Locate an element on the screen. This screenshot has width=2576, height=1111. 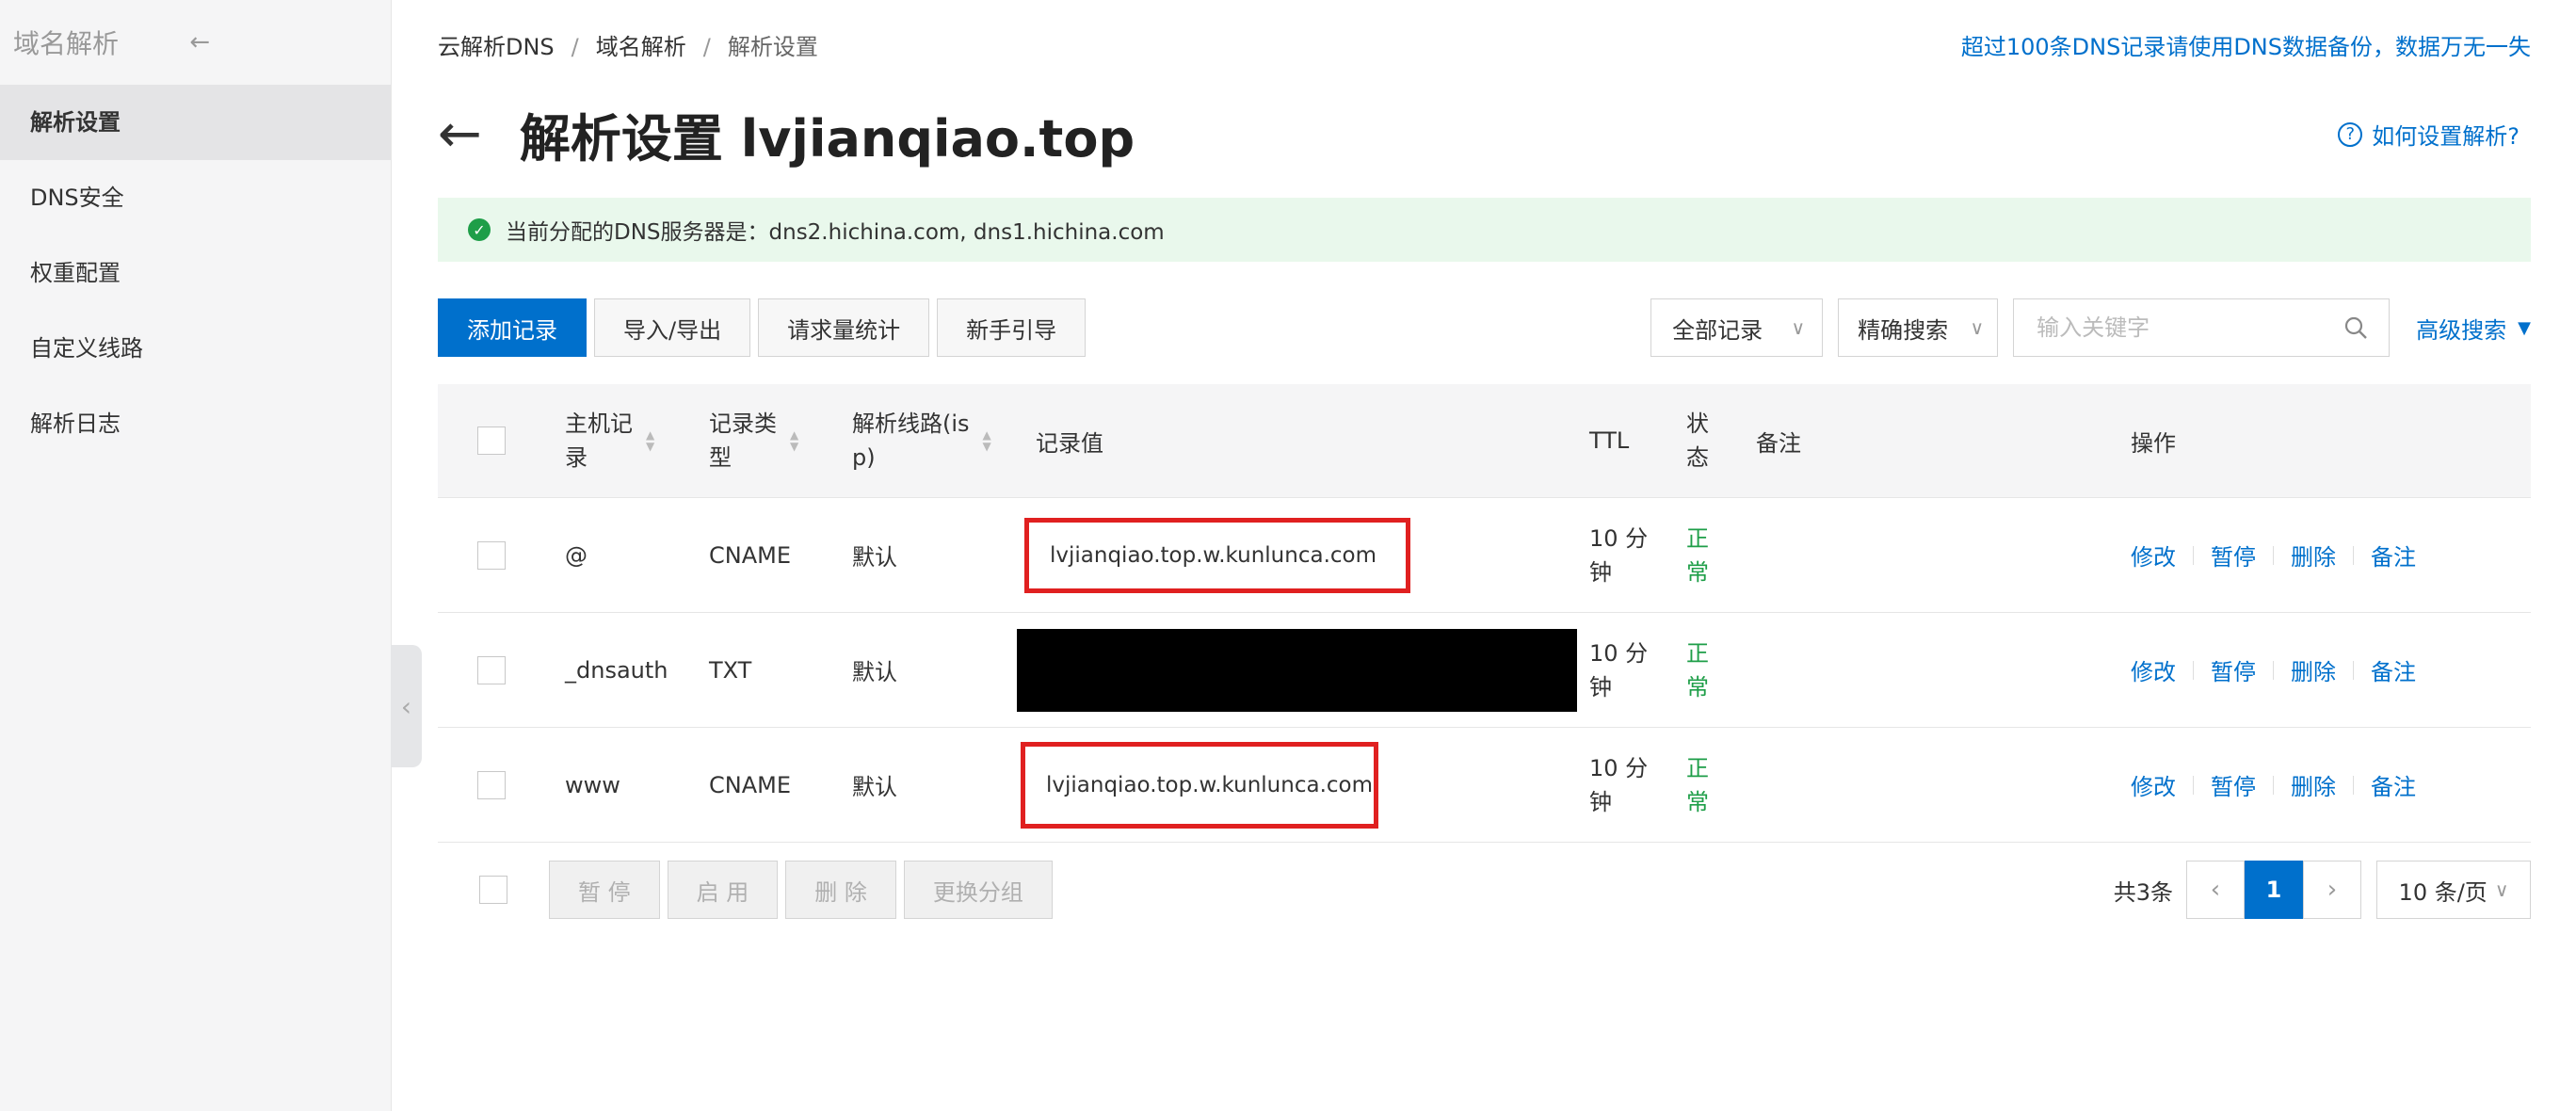
batch-enable-button: 启 用 is located at coordinates (723, 890).